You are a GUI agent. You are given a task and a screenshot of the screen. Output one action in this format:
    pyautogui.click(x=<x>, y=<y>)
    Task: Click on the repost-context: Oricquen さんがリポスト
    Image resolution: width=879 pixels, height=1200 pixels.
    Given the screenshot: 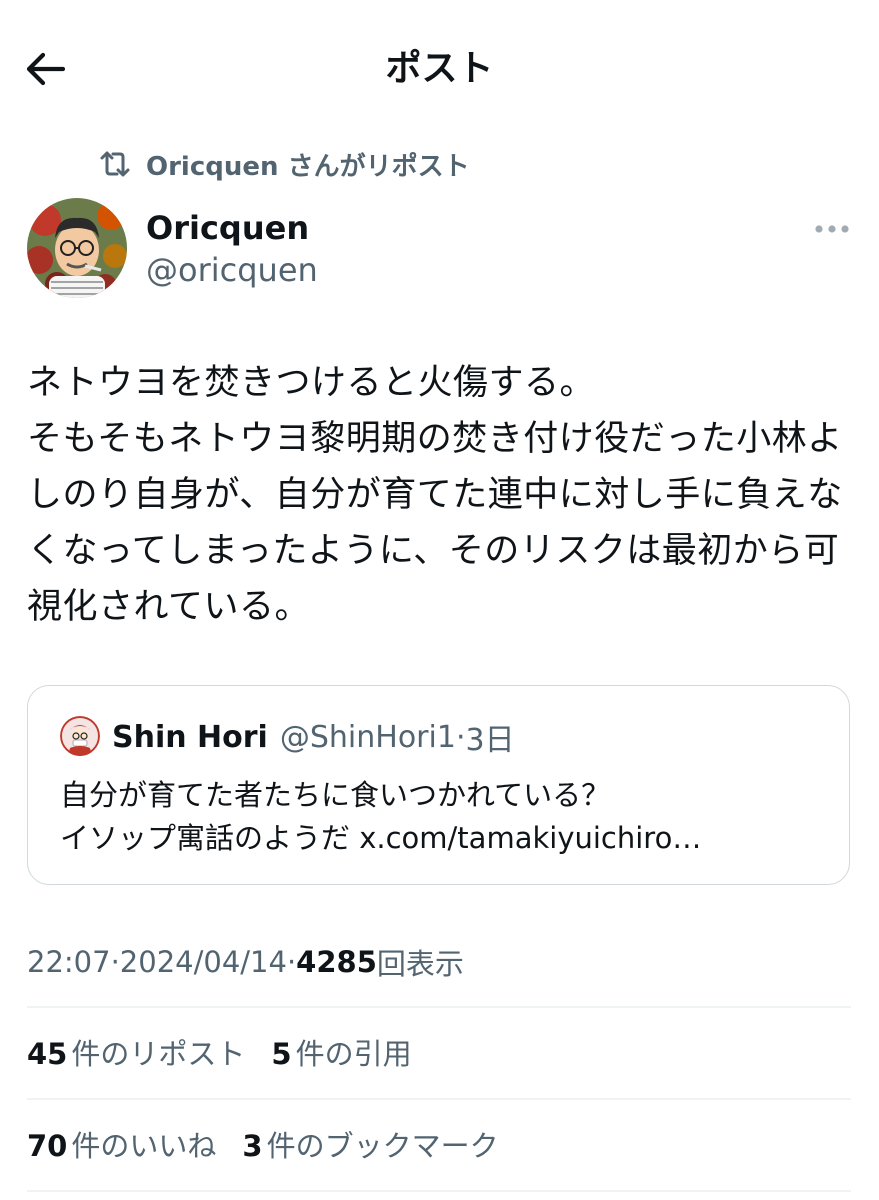 What is the action you would take?
    pyautogui.click(x=284, y=164)
    